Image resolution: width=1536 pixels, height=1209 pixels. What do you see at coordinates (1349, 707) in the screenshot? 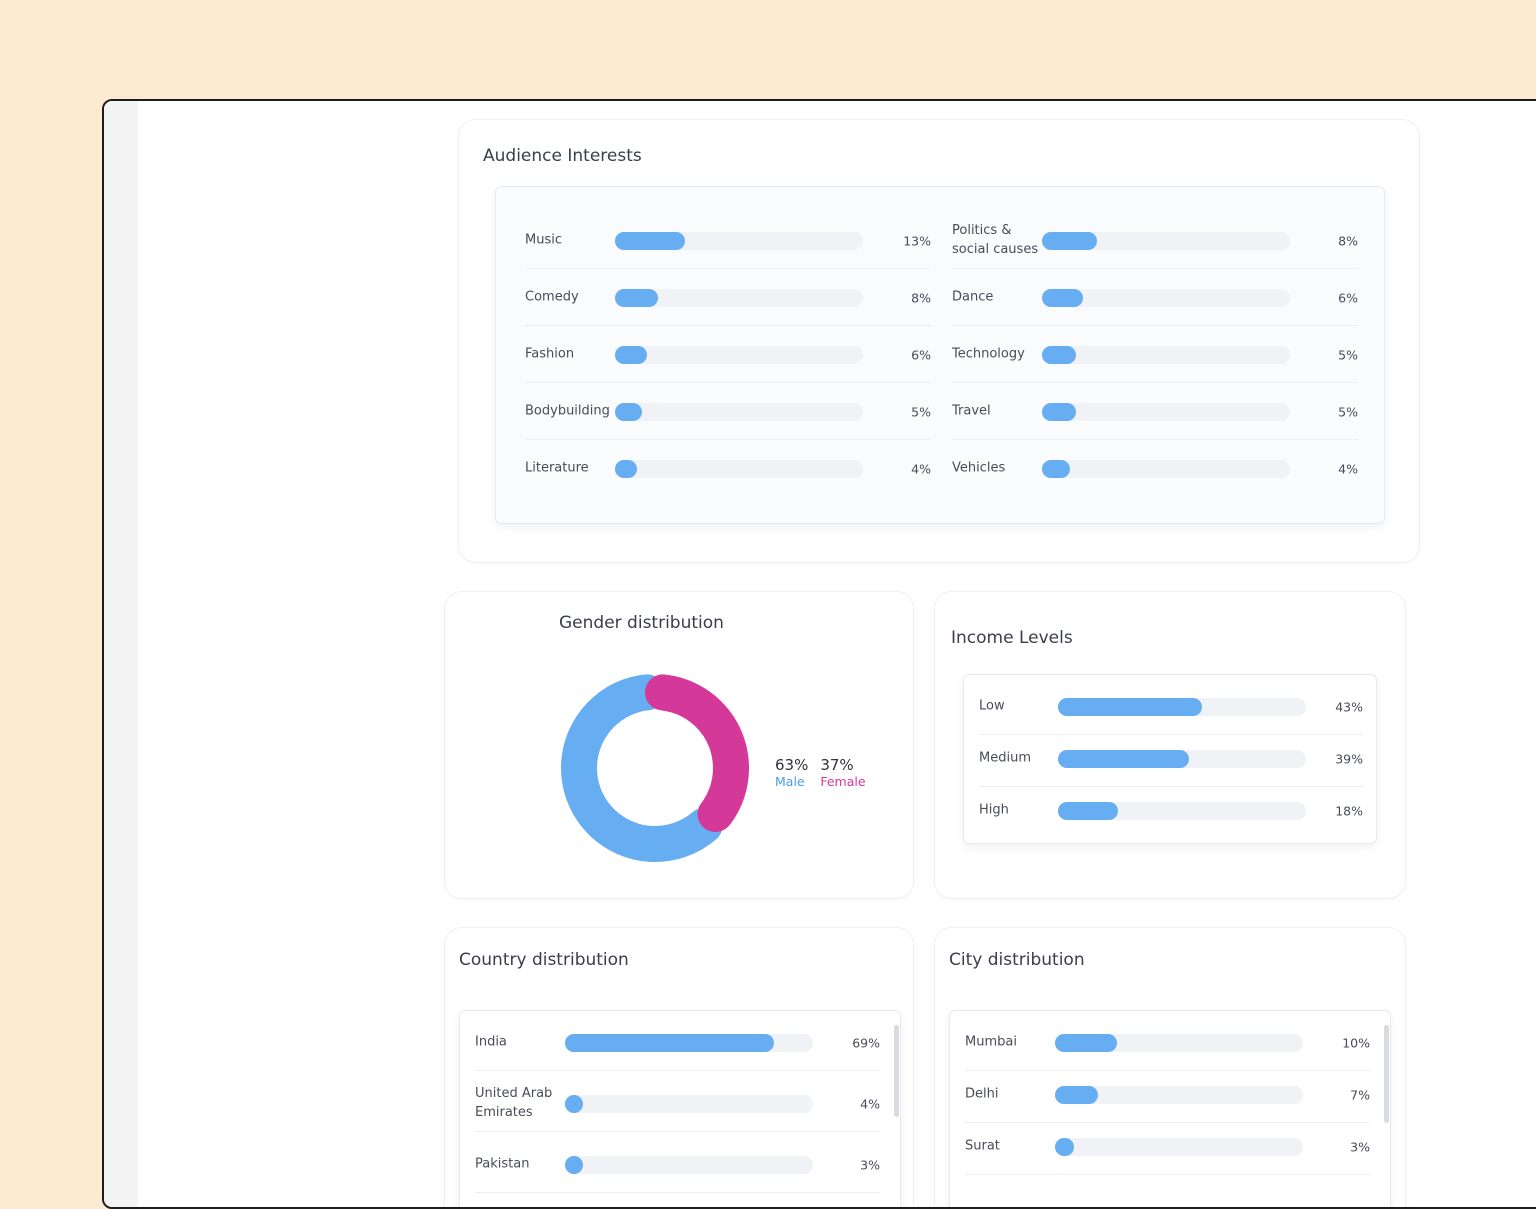
I see `income-percent: 43%` at bounding box center [1349, 707].